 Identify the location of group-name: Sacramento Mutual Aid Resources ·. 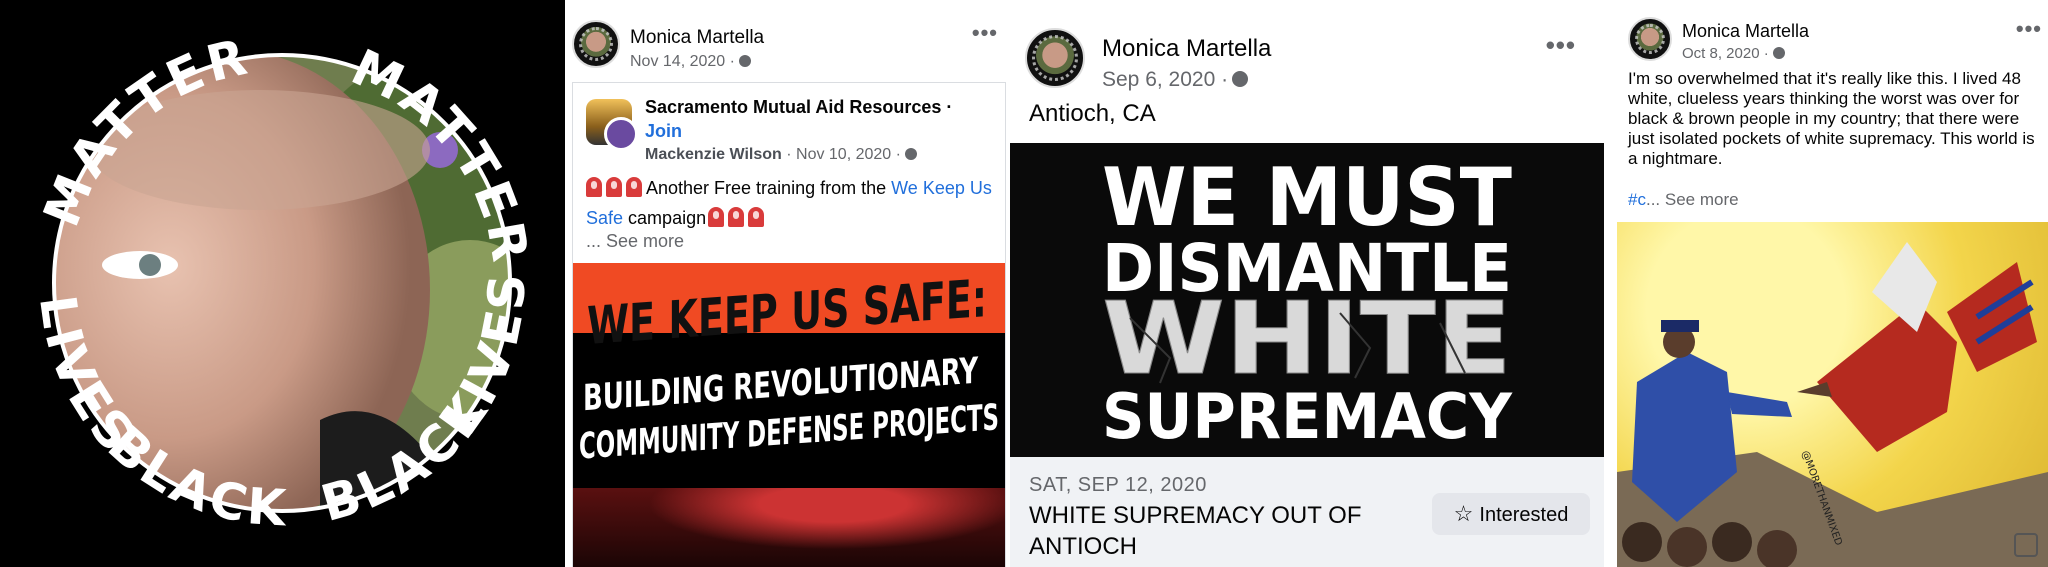
(798, 107).